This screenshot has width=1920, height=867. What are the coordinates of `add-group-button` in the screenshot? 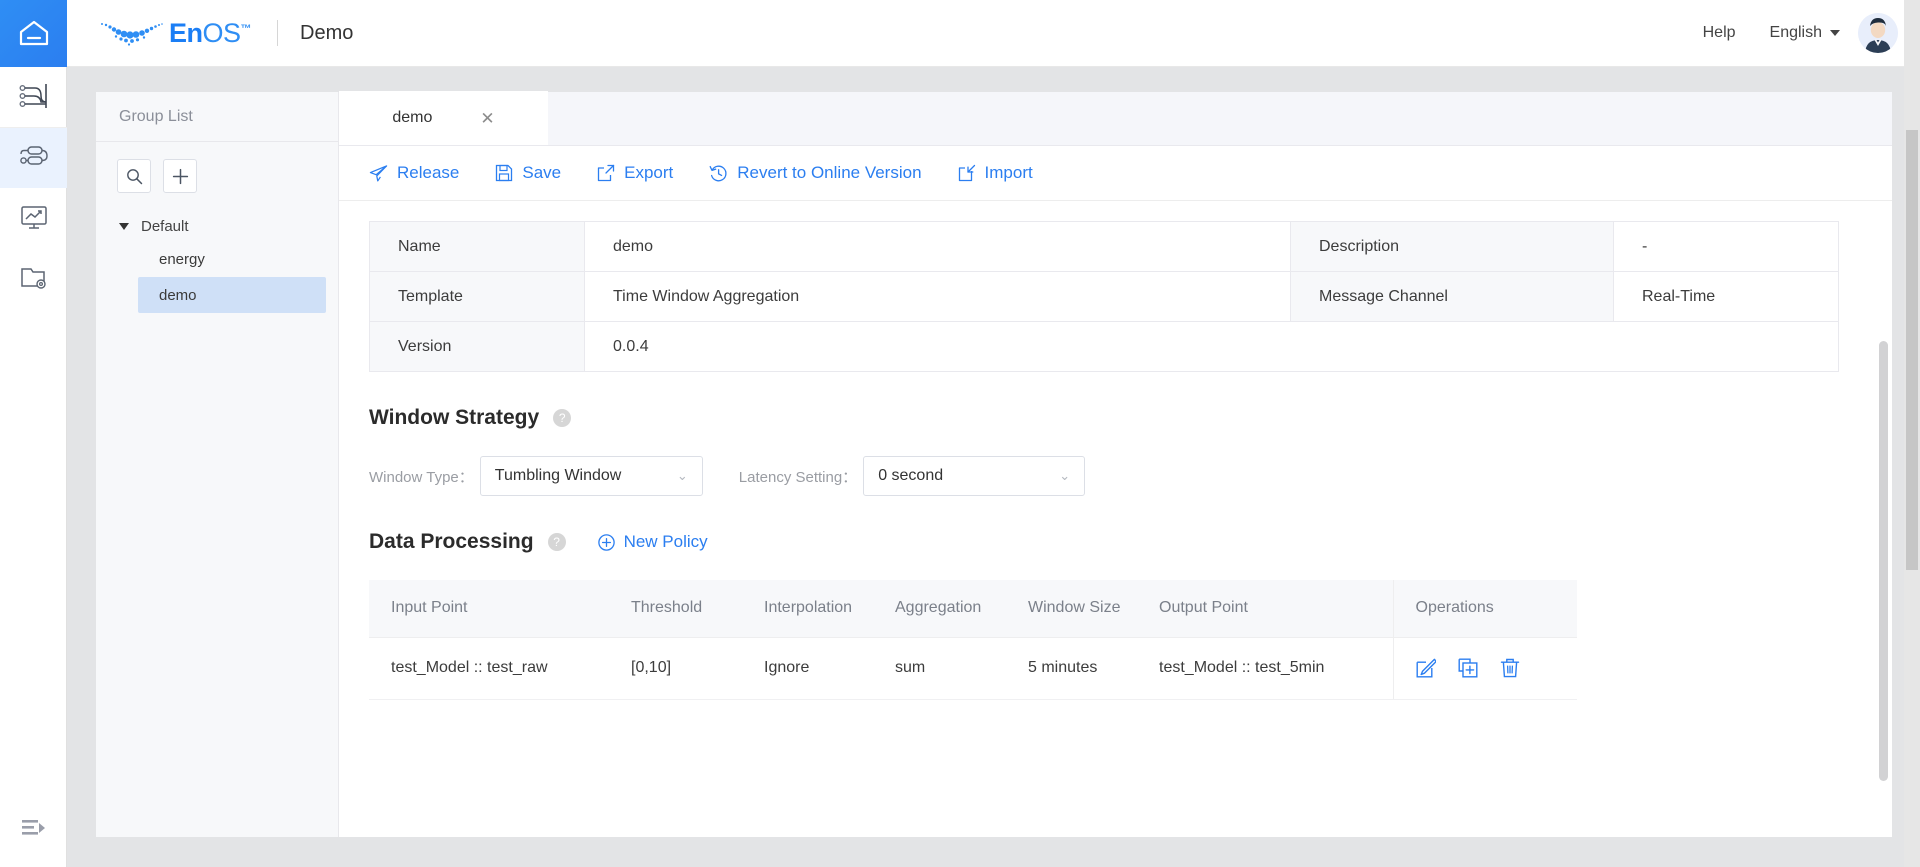 It's located at (180, 176).